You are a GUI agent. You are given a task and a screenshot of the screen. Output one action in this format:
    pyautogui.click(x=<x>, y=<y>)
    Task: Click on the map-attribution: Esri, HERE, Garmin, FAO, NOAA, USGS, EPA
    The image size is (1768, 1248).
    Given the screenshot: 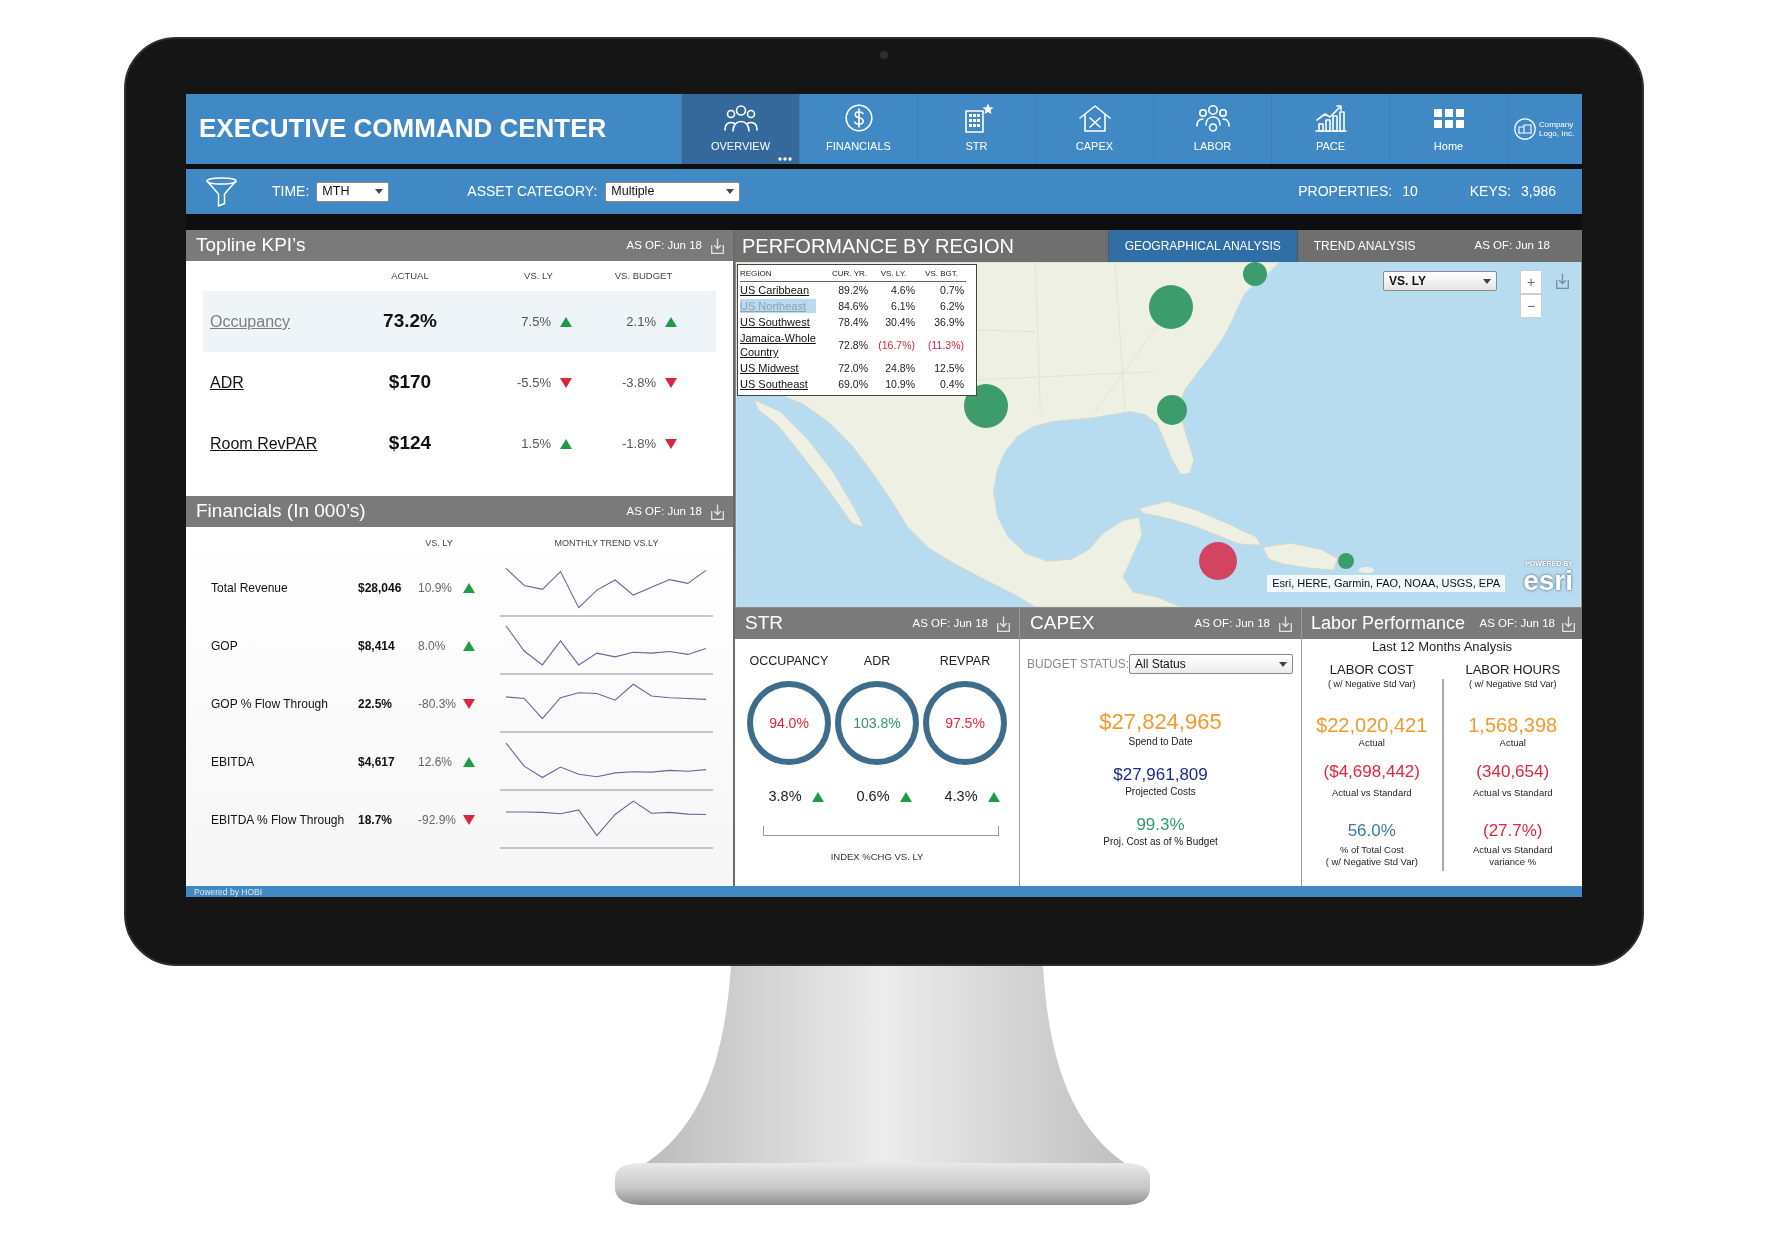 What is the action you would take?
    pyautogui.click(x=1386, y=584)
    